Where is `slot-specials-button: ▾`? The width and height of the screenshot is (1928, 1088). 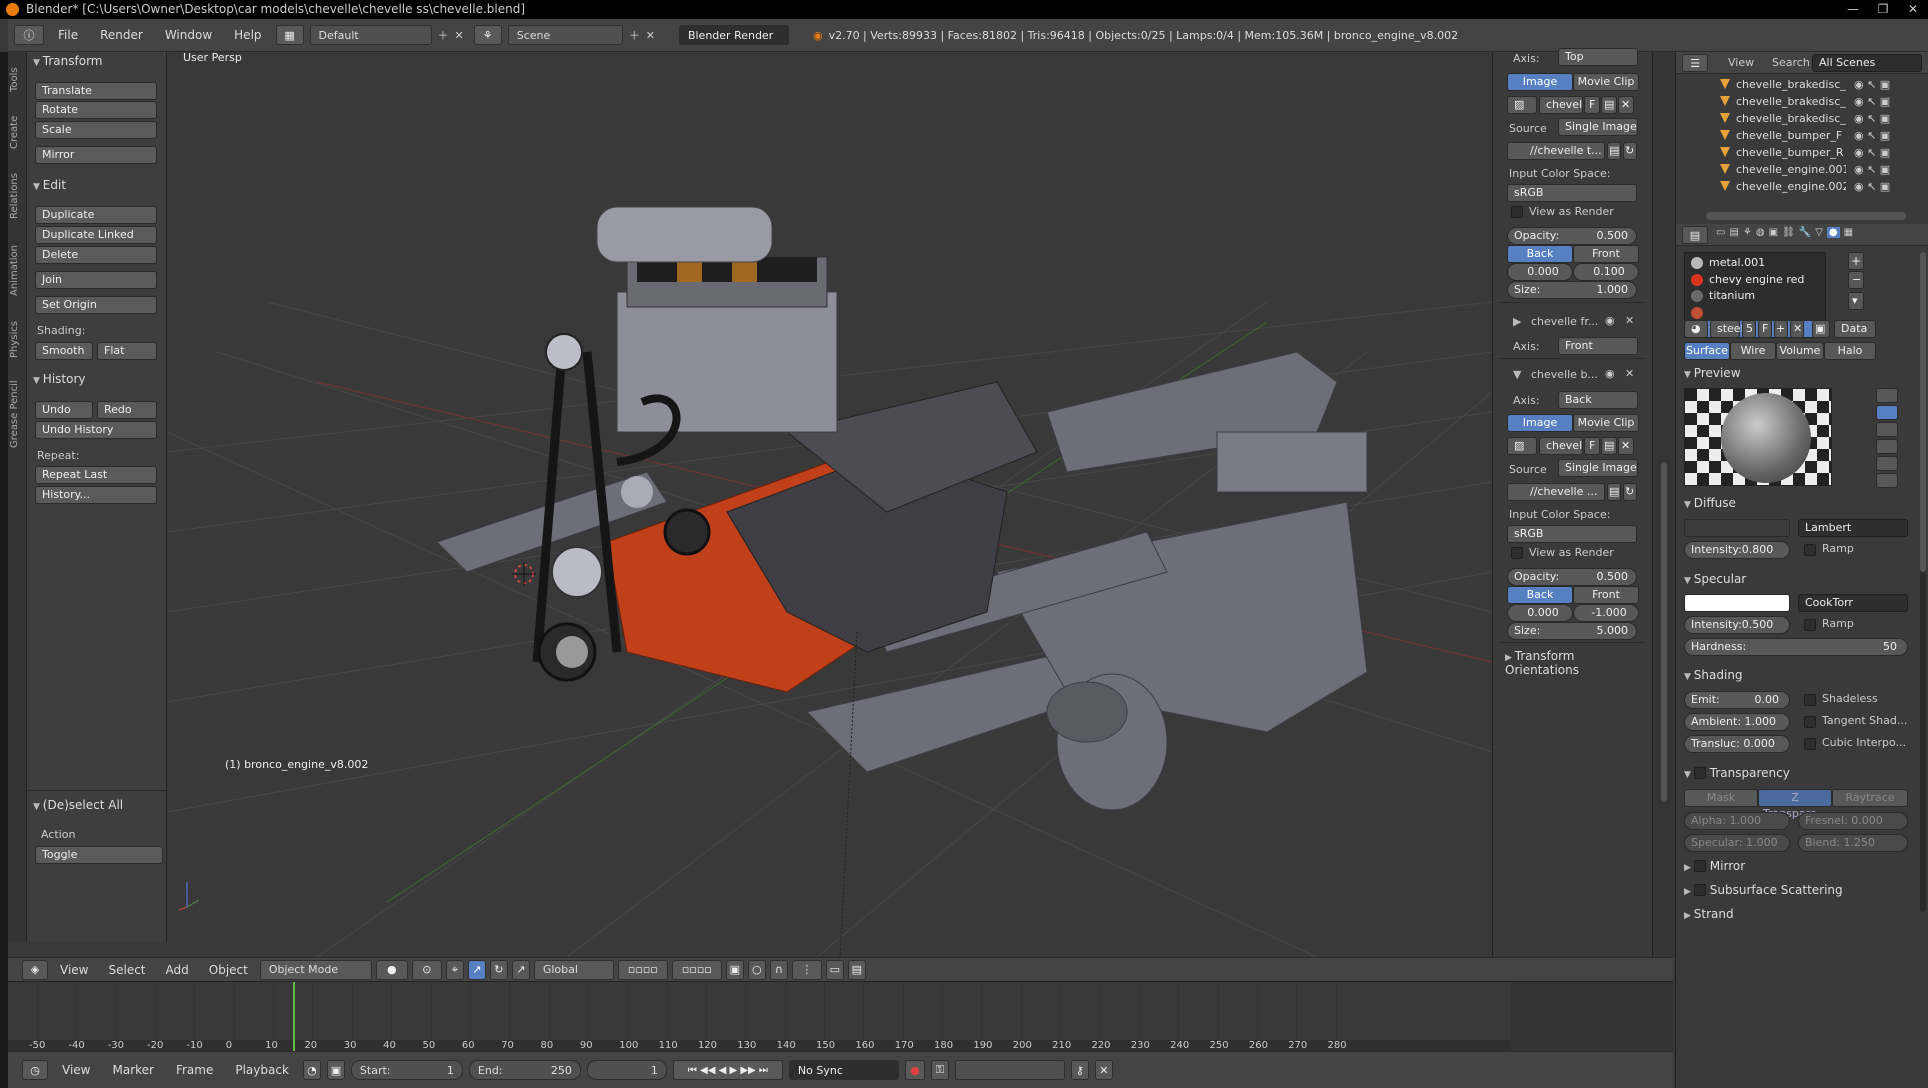 slot-specials-button: ▾ is located at coordinates (1856, 301).